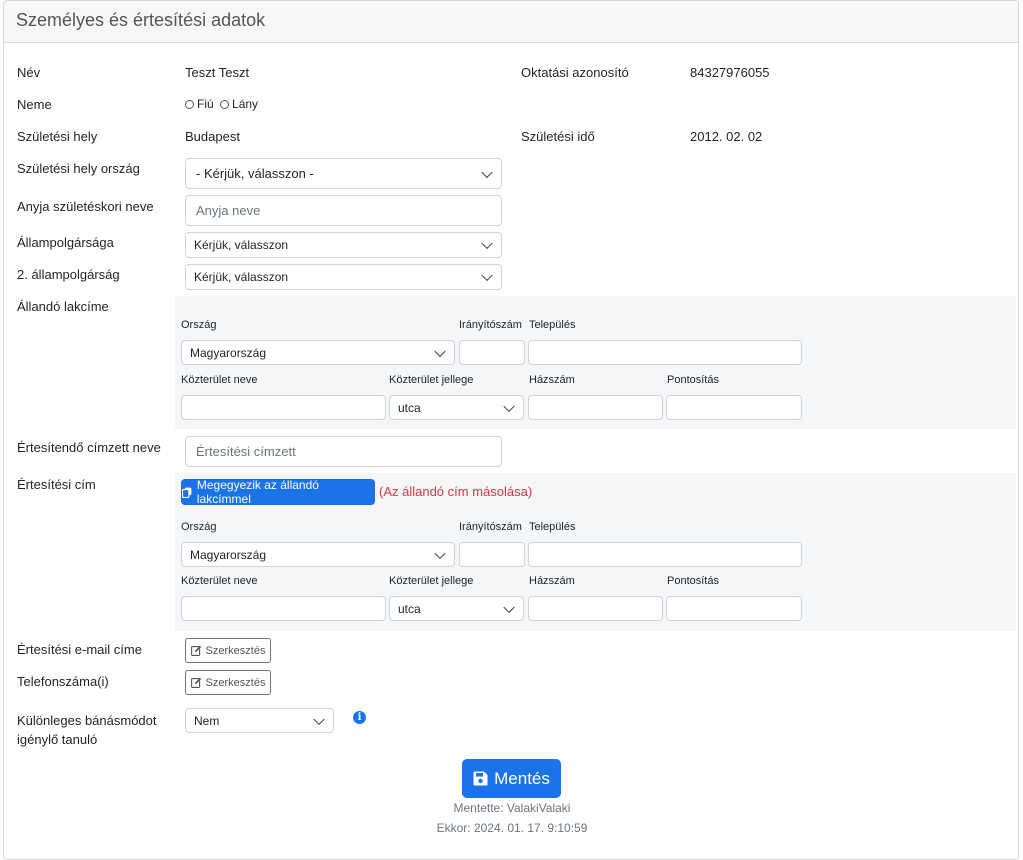 The image size is (1023, 860). Describe the element at coordinates (283, 608) in the screenshot. I see `notif-street-input` at that location.